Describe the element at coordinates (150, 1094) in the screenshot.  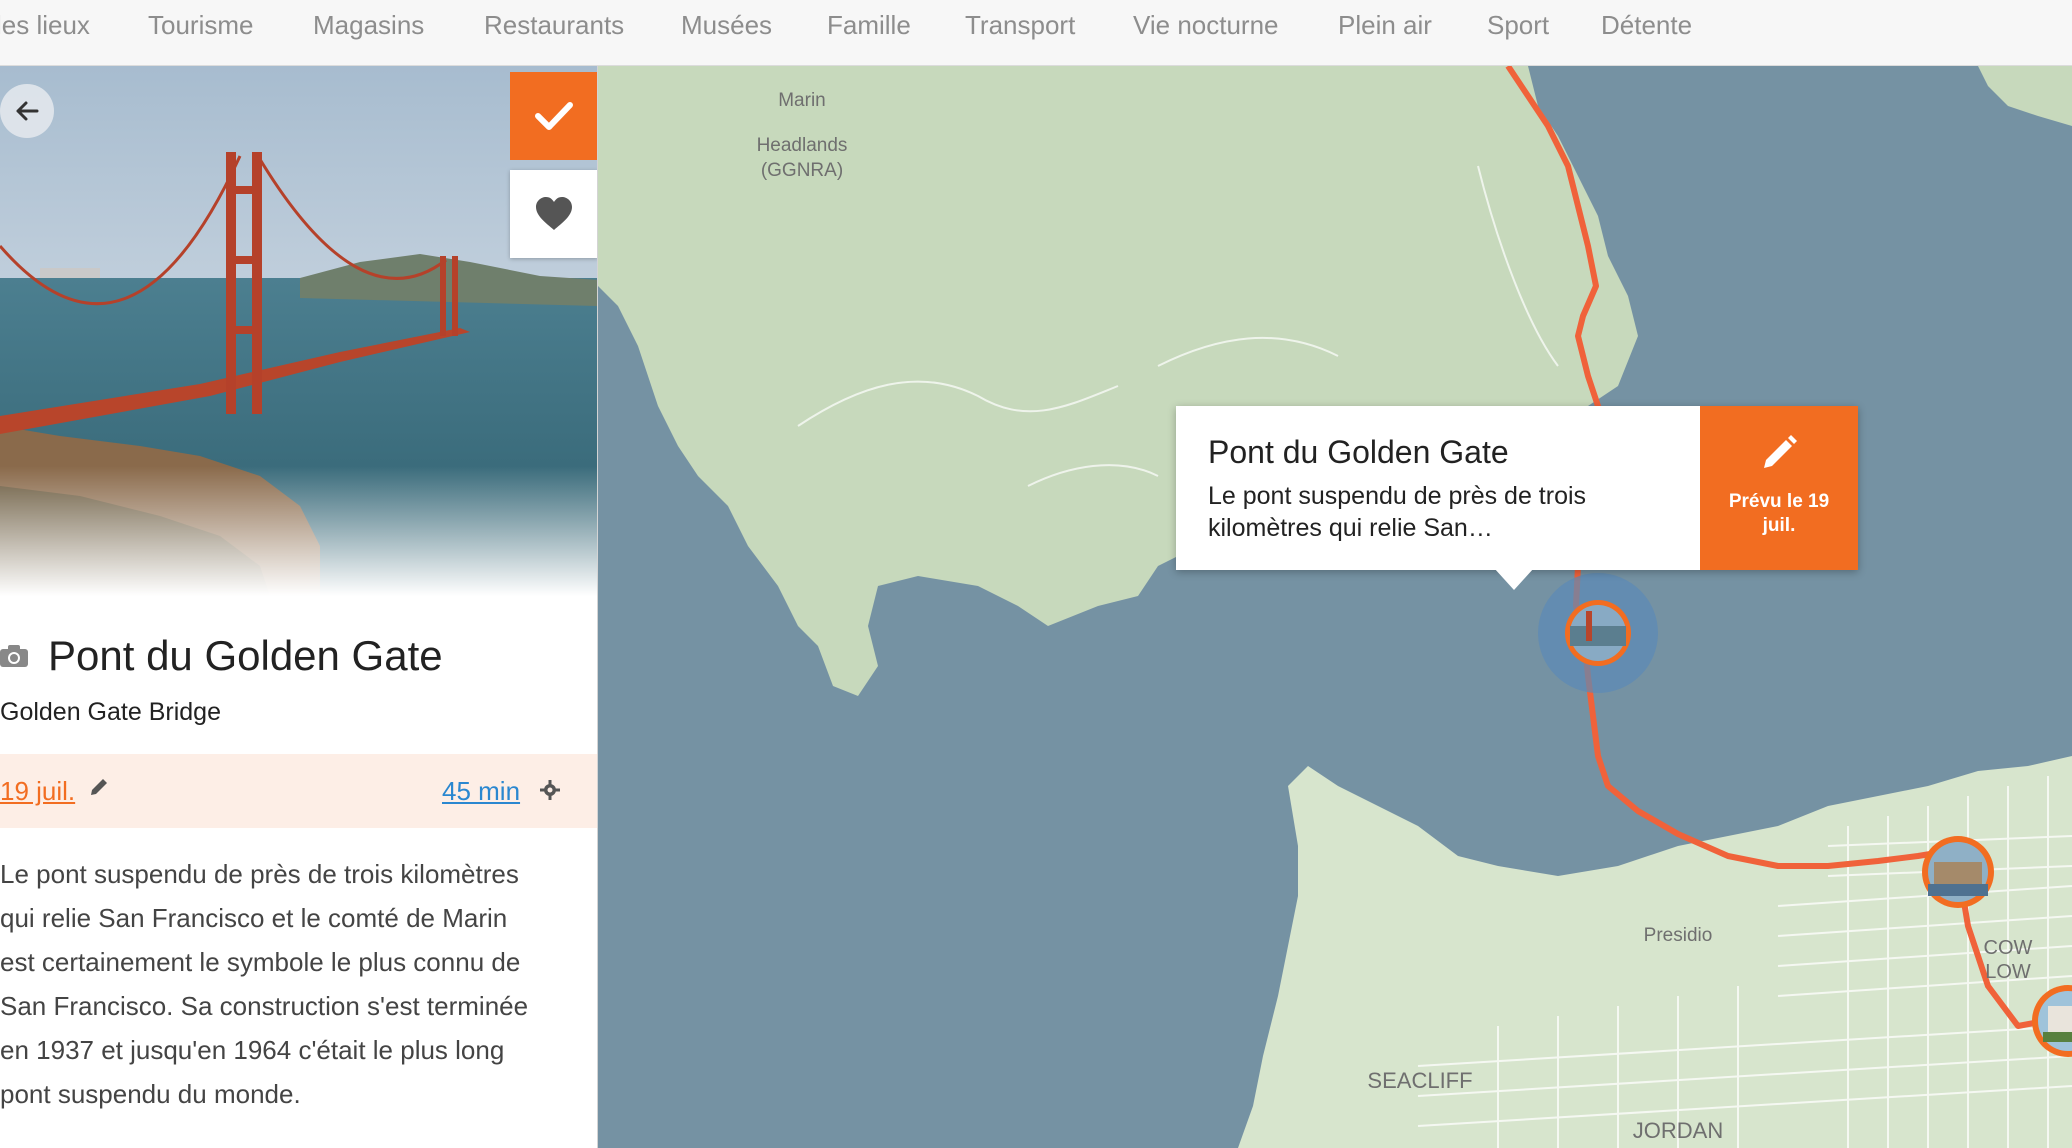
I see `description-line: pont suspendu du monde.` at that location.